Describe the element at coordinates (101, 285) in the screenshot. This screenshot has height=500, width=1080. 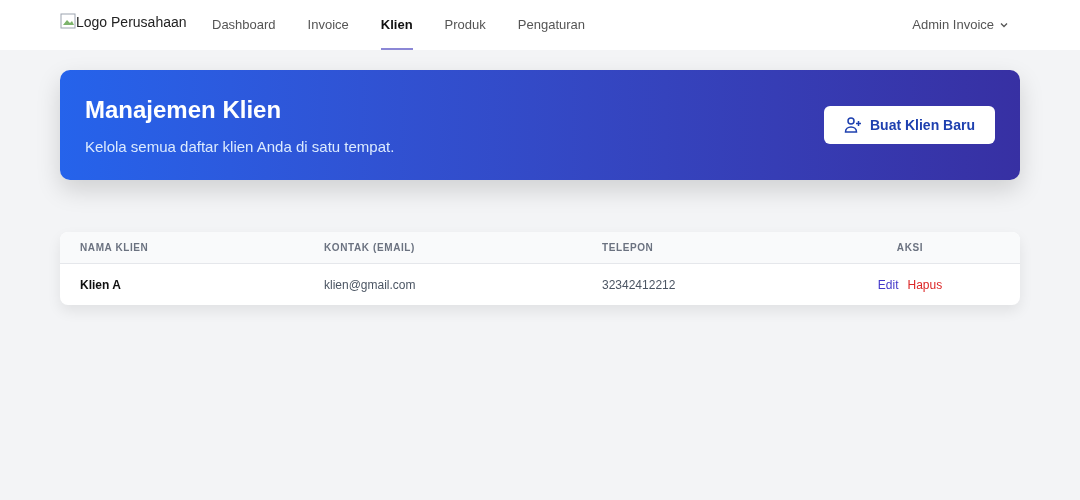
I see `client-name: Klien A` at that location.